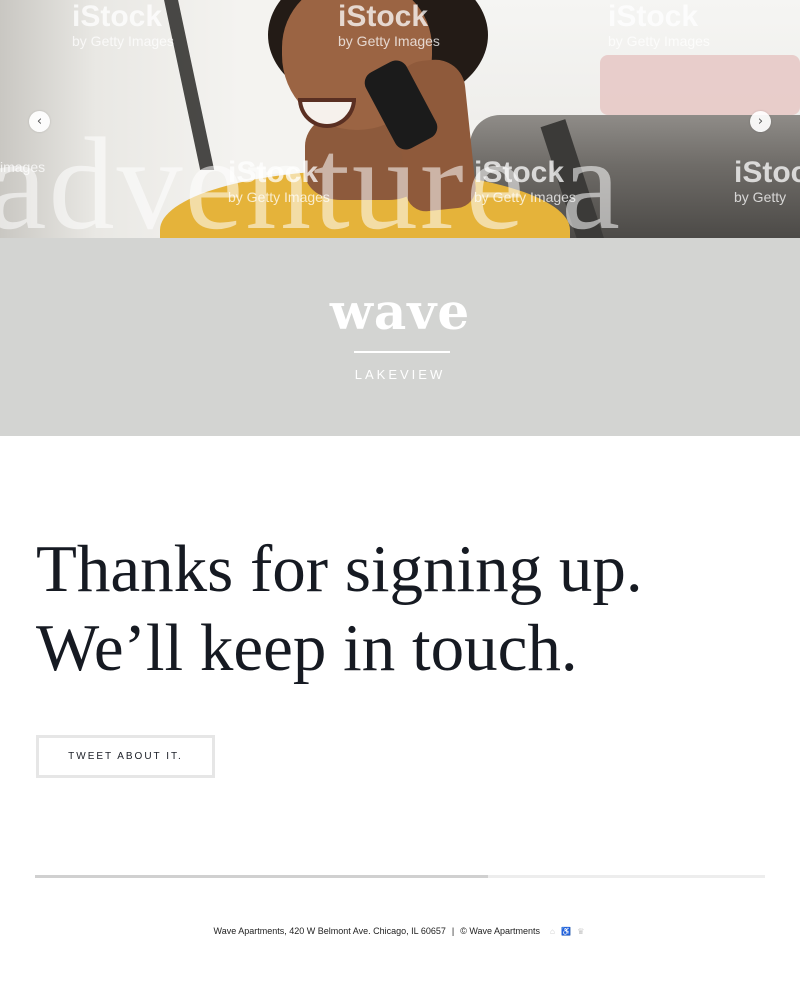 Image resolution: width=800 pixels, height=994 pixels. Describe the element at coordinates (402, 352) in the screenshot. I see `logo-divider` at that location.